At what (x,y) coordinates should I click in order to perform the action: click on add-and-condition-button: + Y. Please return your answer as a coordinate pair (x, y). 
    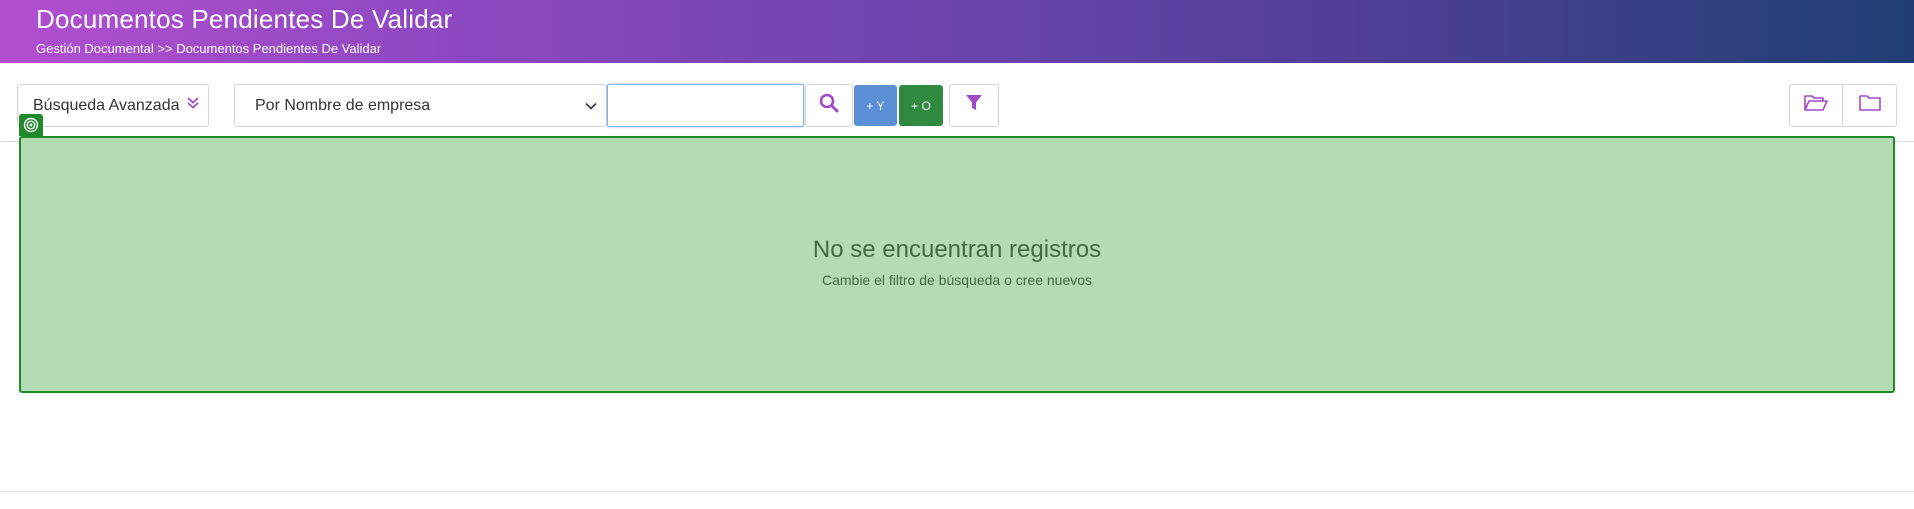
    Looking at the image, I should click on (875, 105).